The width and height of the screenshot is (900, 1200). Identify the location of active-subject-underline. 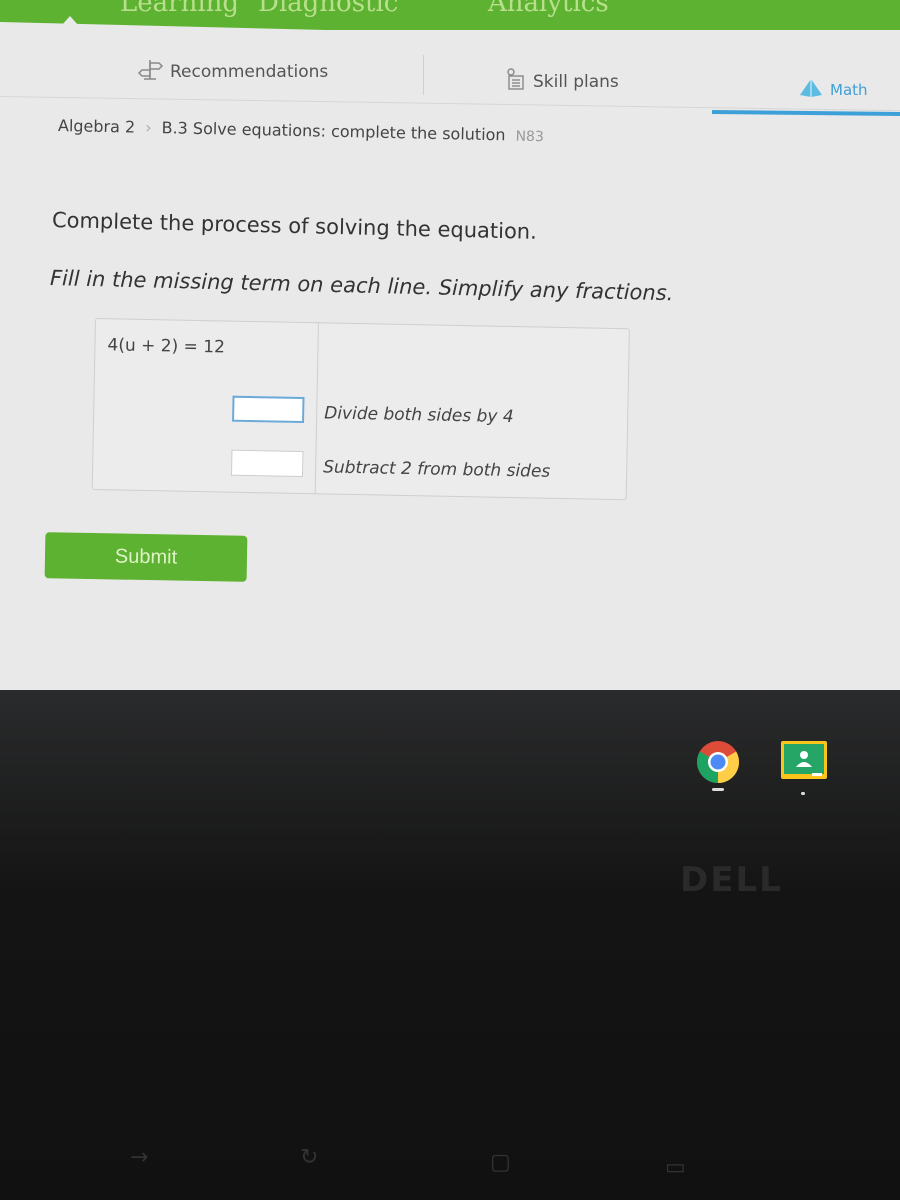
(805, 113).